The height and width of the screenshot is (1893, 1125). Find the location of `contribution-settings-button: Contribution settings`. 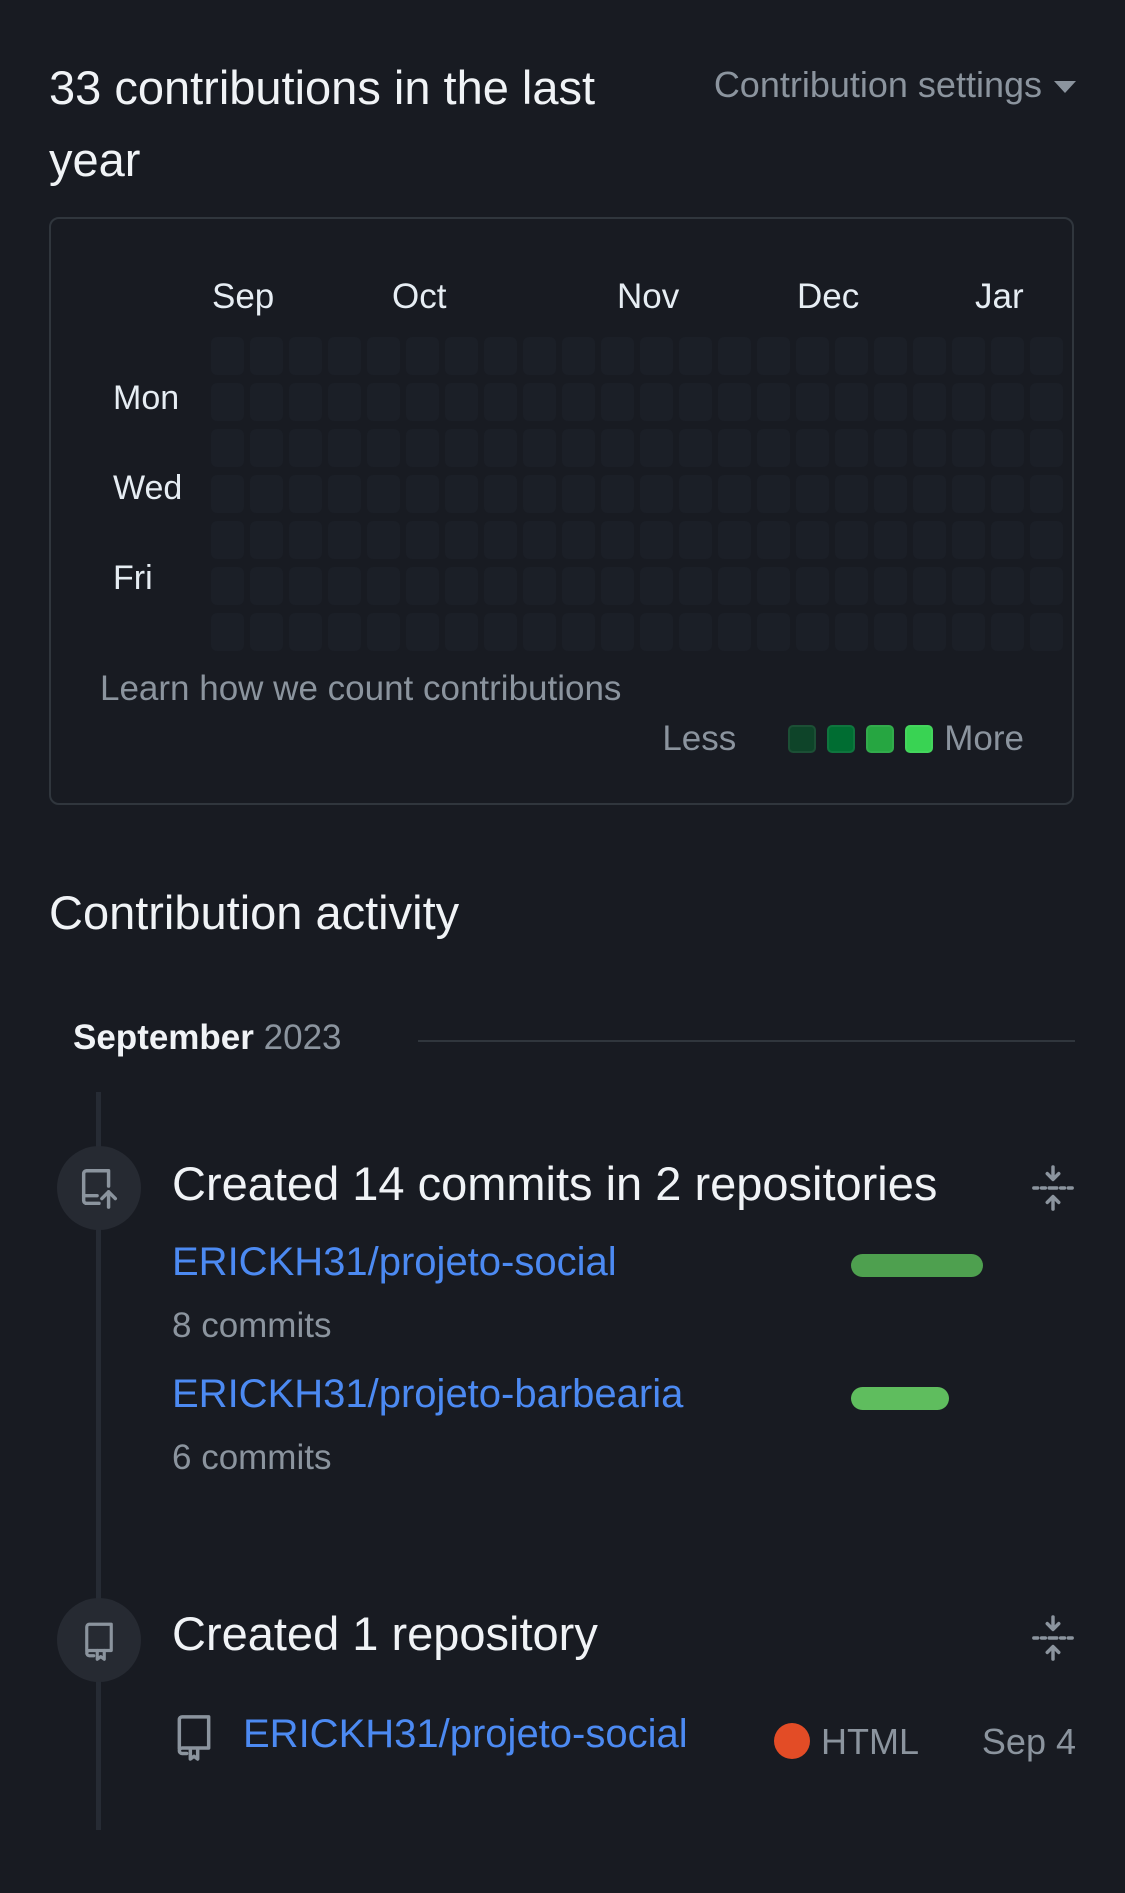

contribution-settings-button: Contribution settings is located at coordinates (895, 85).